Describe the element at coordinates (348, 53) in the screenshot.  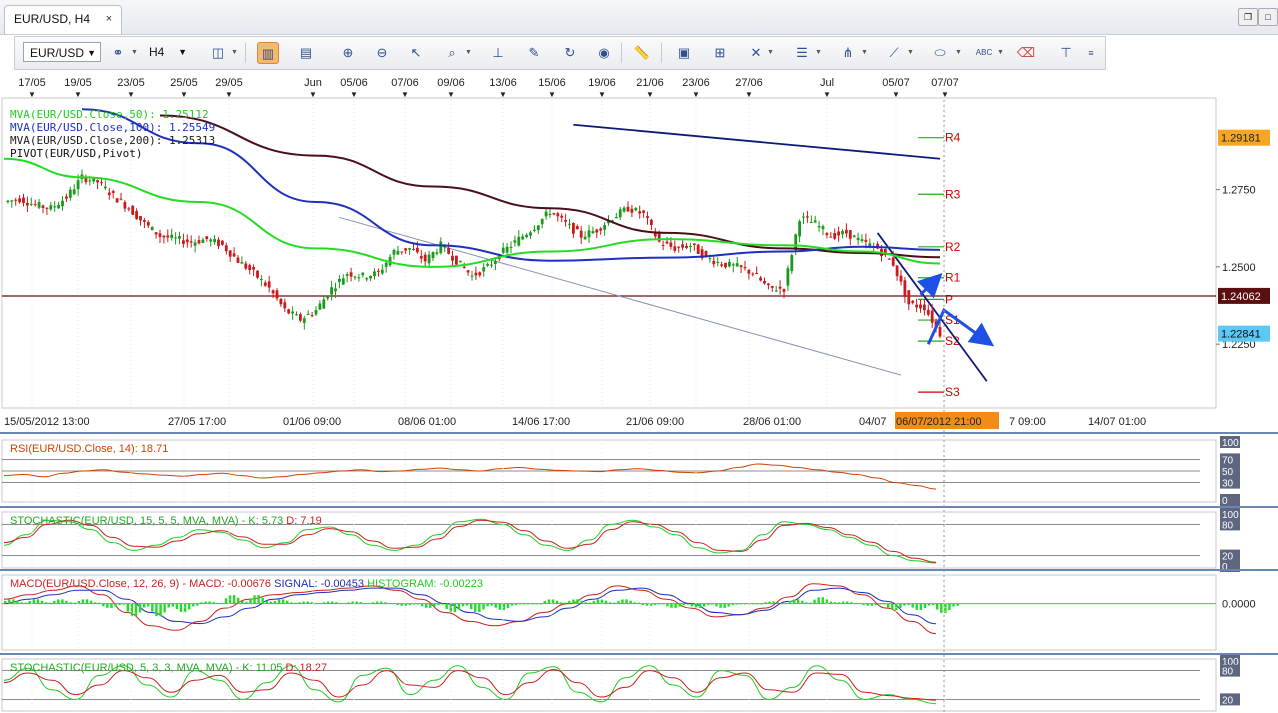
I see `zoom-in-icon: ⊕` at that location.